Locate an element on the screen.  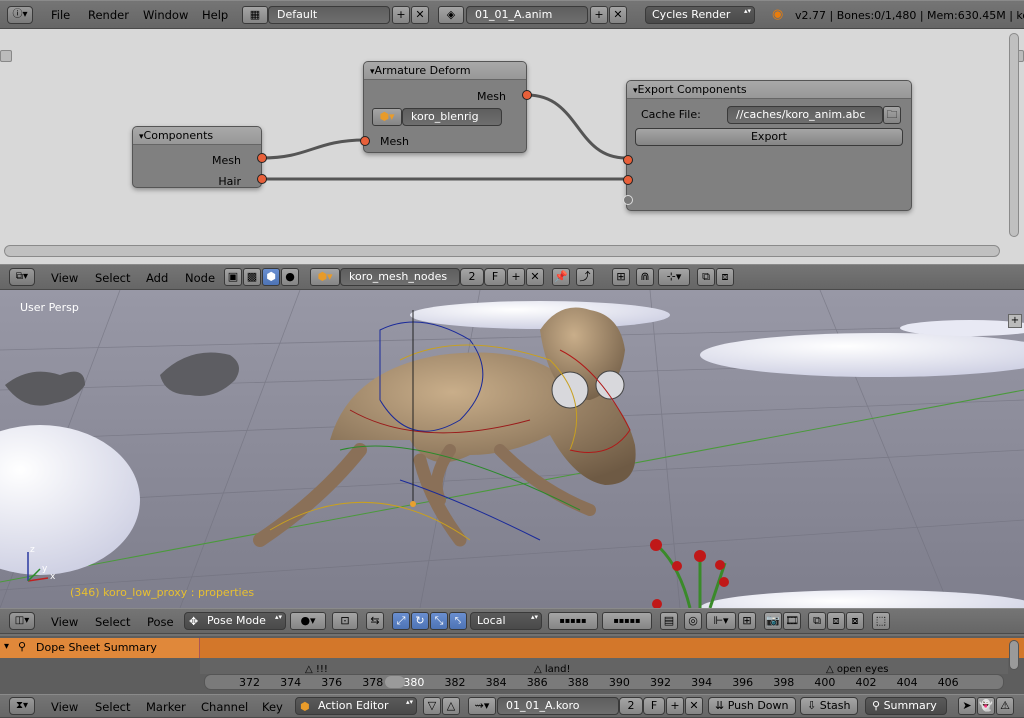
paste-nodes-icon: ⧈ is located at coordinates (725, 277).